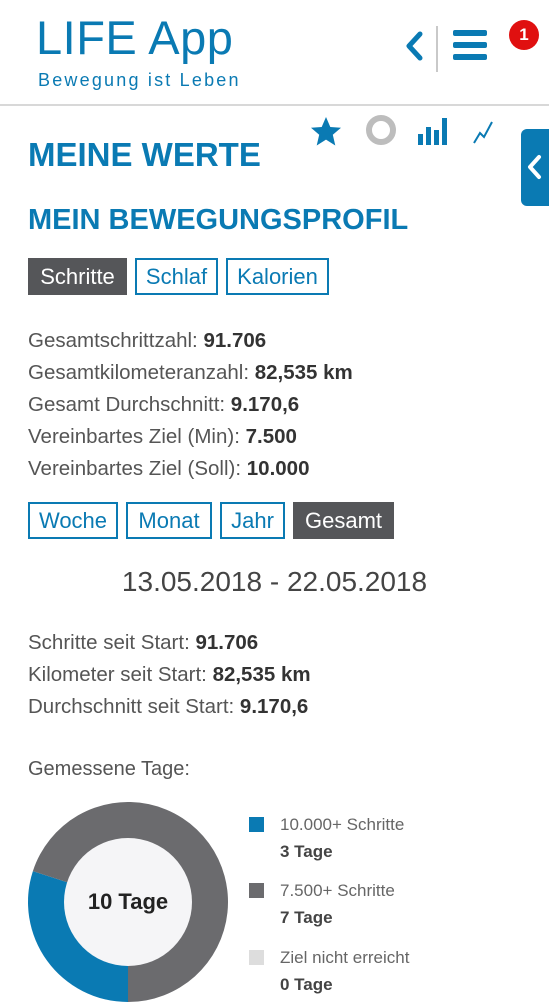 The height and width of the screenshot is (1002, 549). What do you see at coordinates (77, 276) in the screenshot?
I see `tab-schritte: Schritte` at bounding box center [77, 276].